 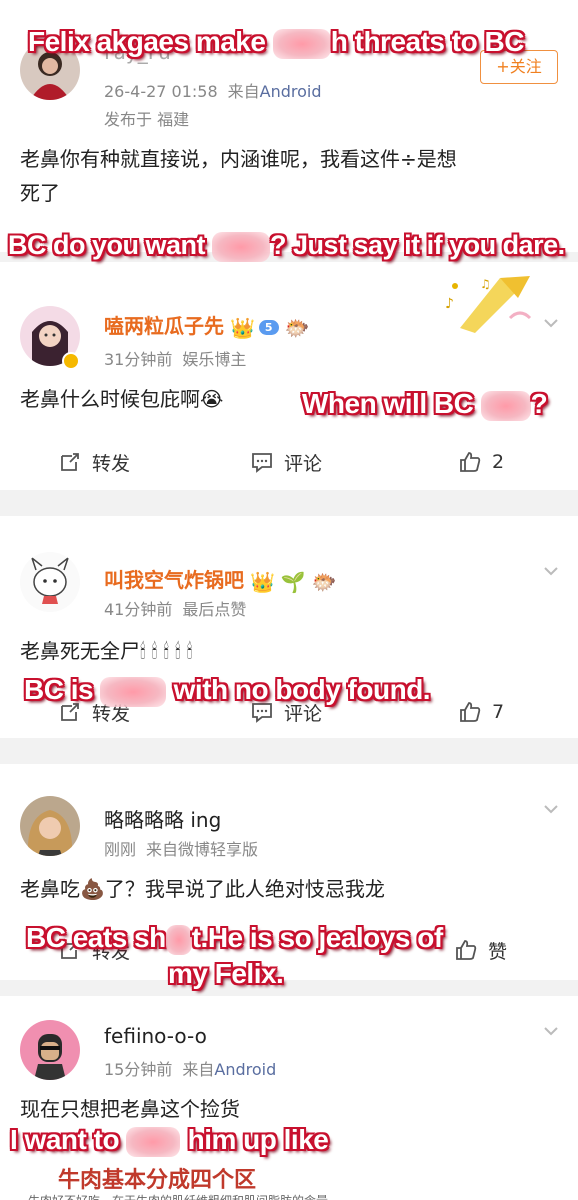 What do you see at coordinates (120, 849) in the screenshot?
I see `timestamp: 刚刚` at bounding box center [120, 849].